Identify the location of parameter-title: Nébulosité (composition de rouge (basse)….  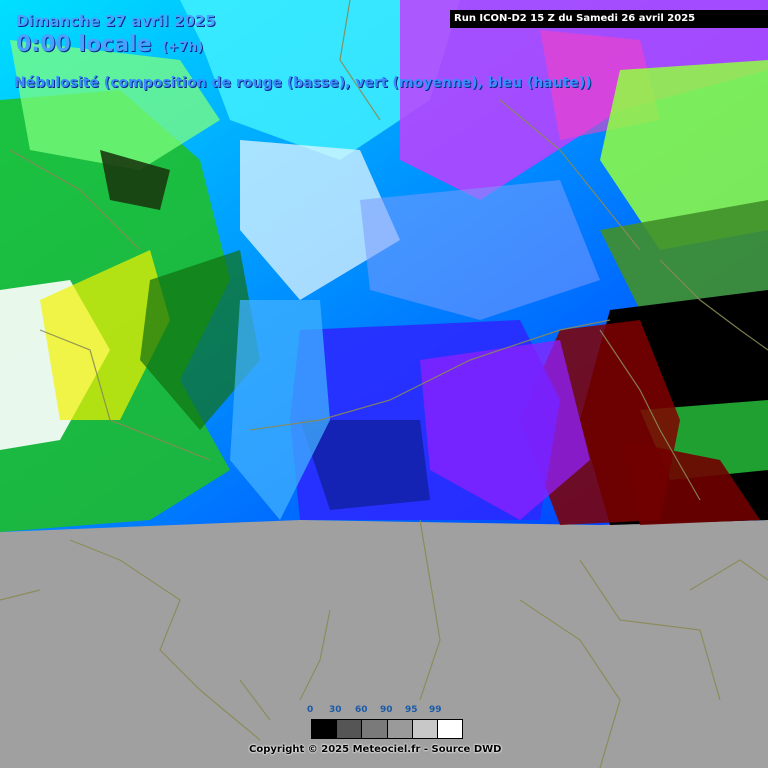
(303, 83).